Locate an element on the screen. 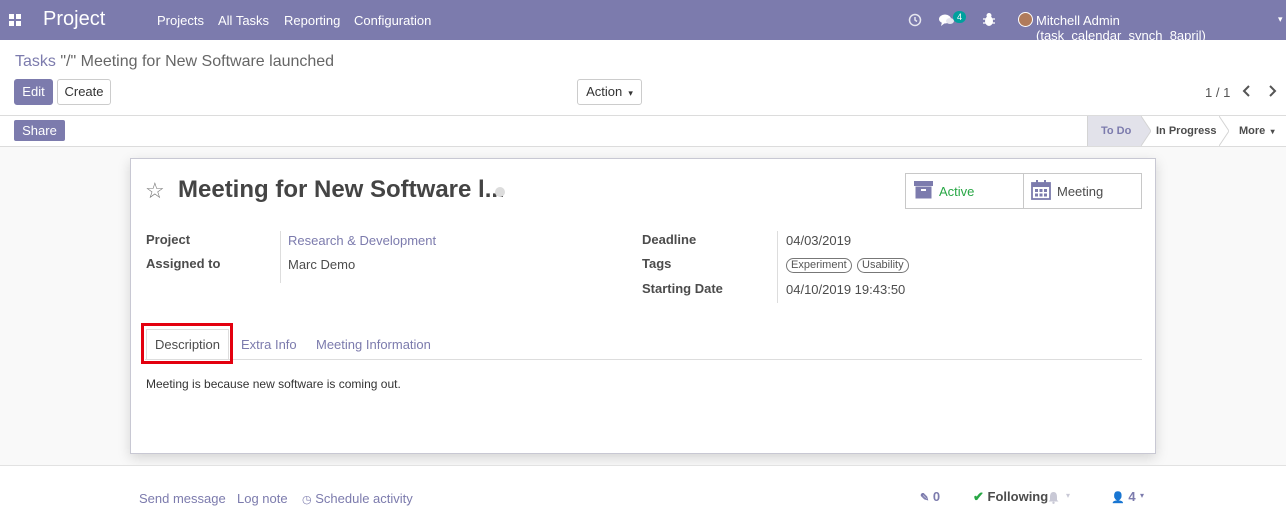 Image resolution: width=1286 pixels, height=514 pixels. apps-grid-icon is located at coordinates (15, 20).